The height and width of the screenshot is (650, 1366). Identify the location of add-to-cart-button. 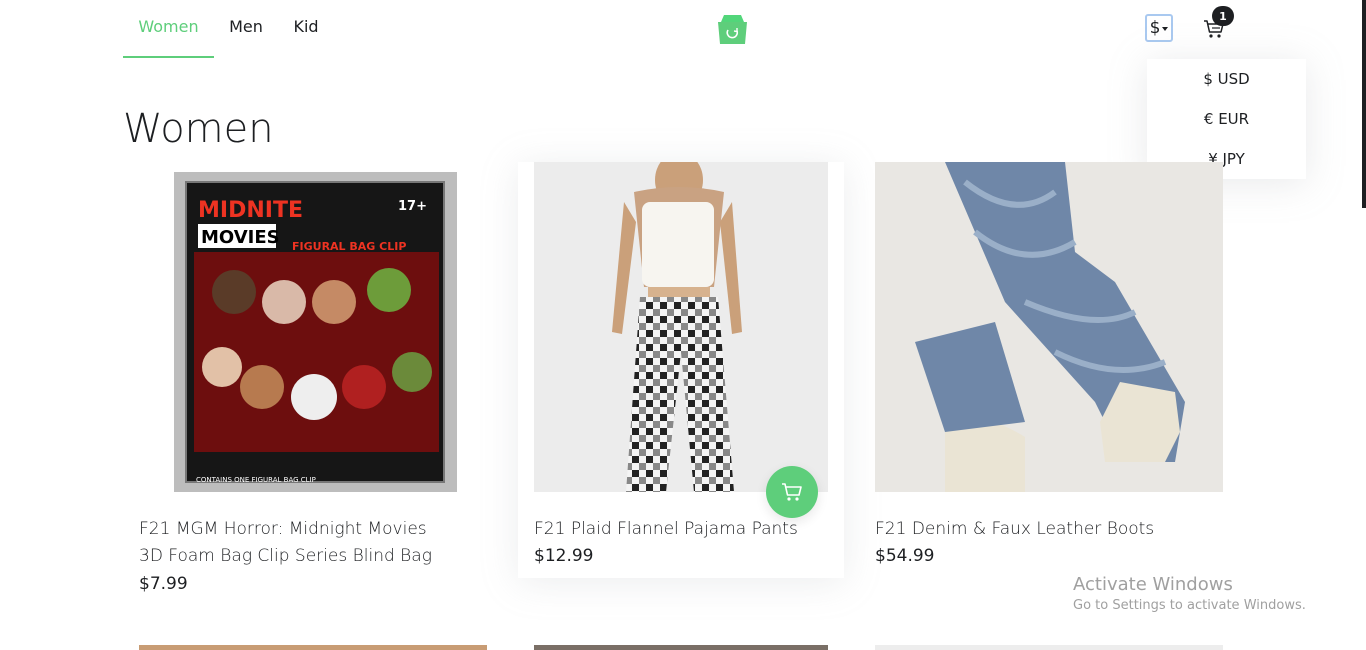
(792, 492).